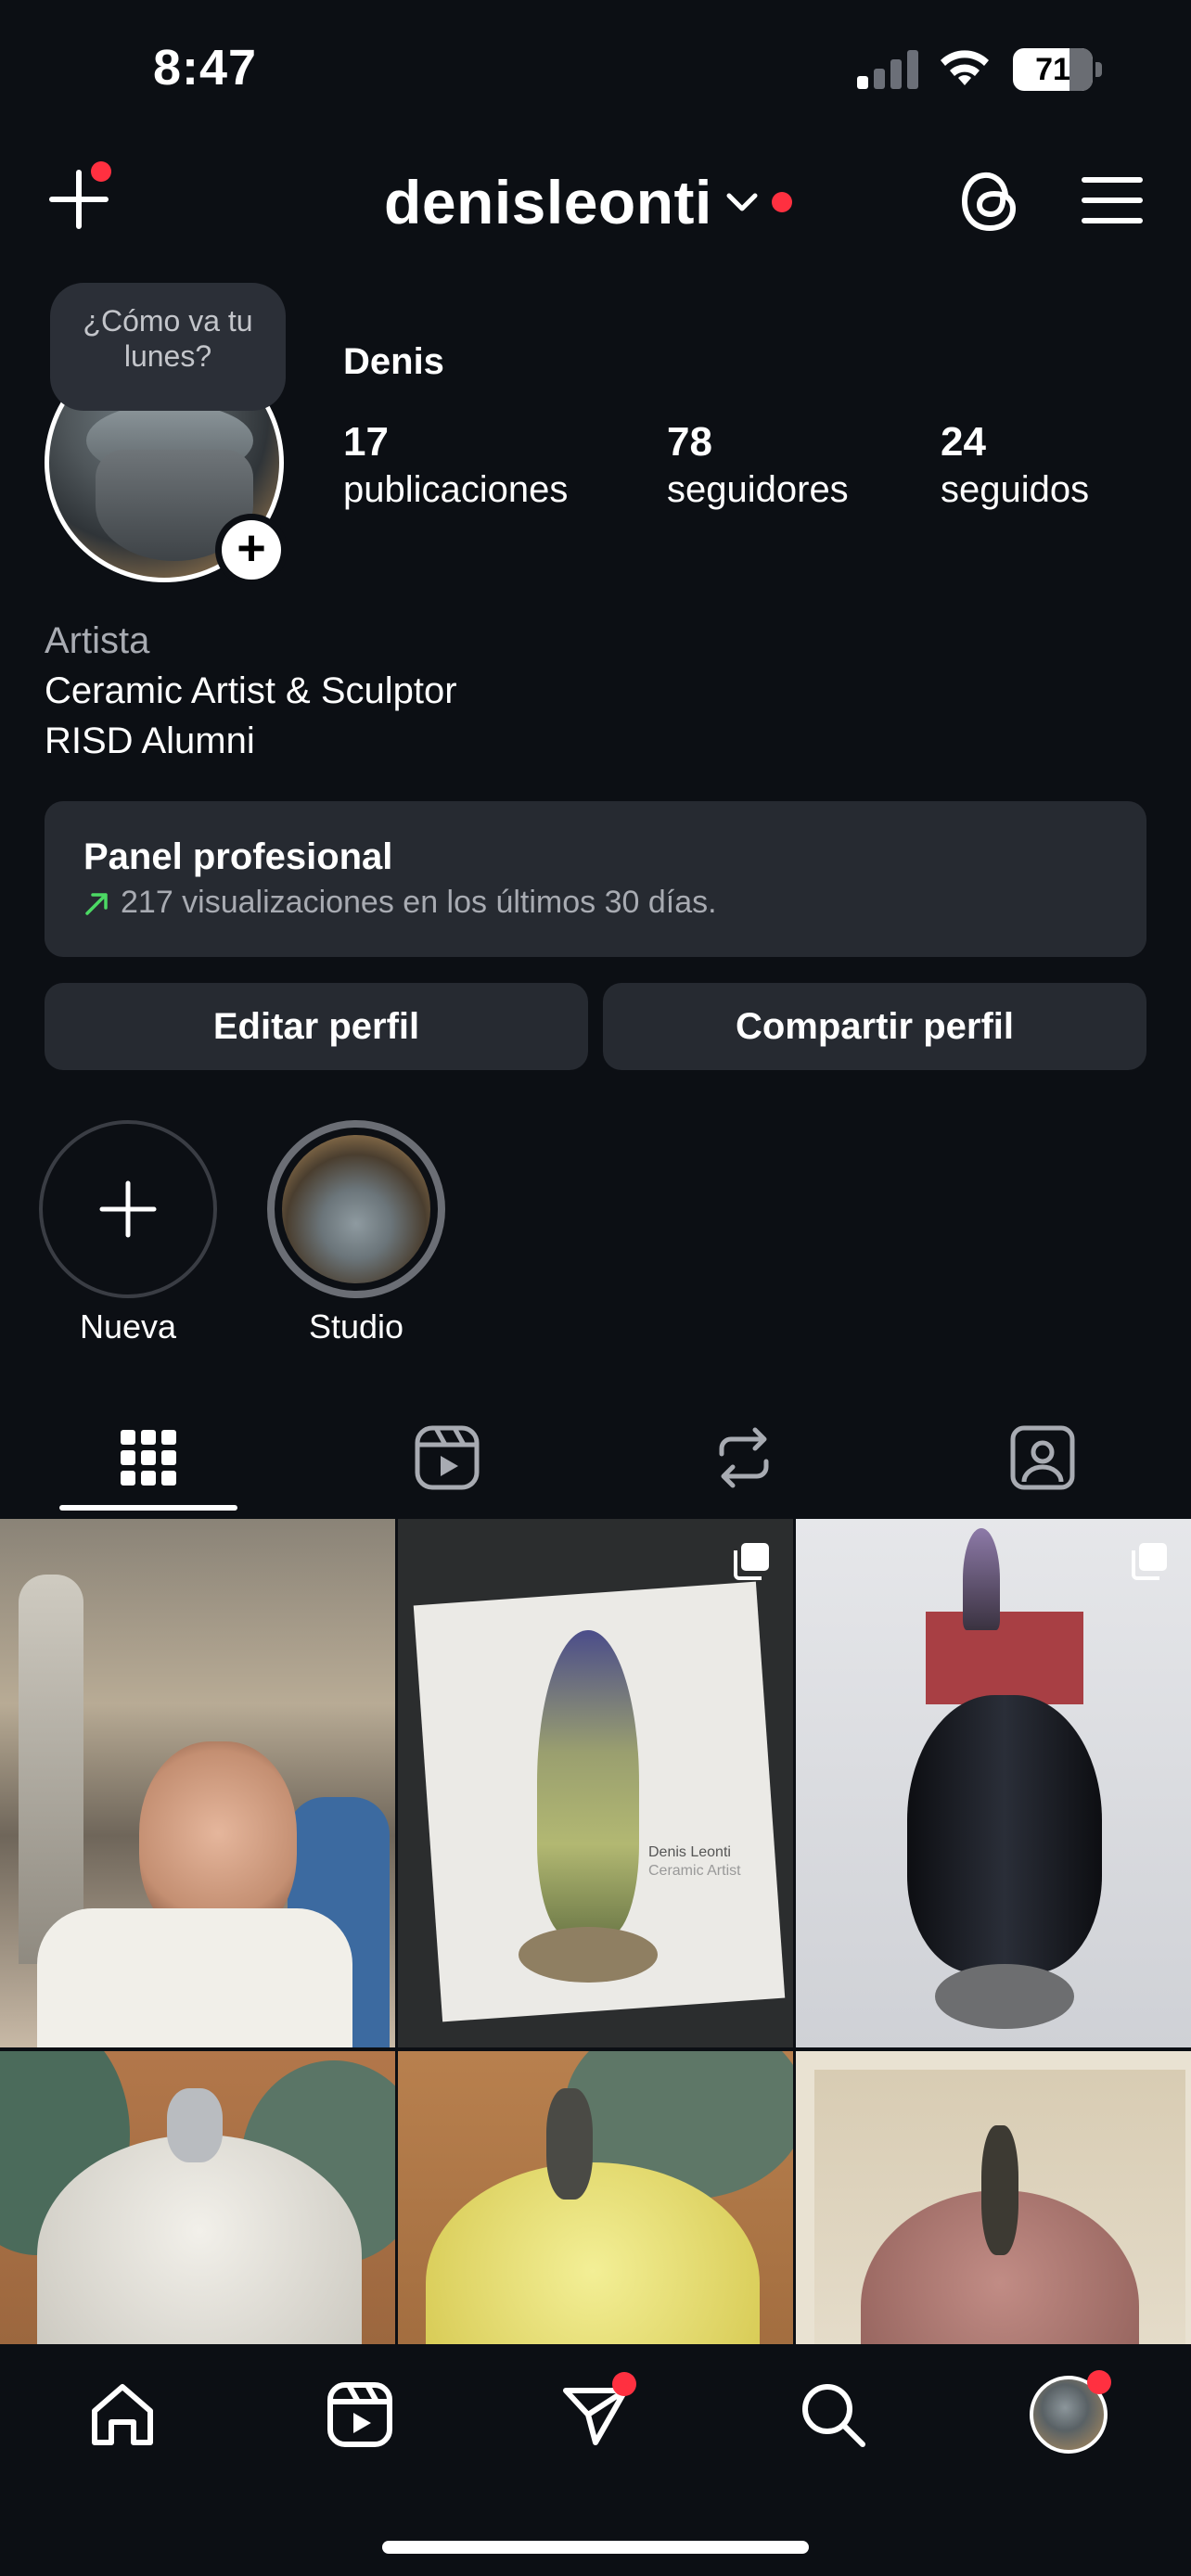 The height and width of the screenshot is (2576, 1191). Describe the element at coordinates (888, 68) in the screenshot. I see `cell-signal-icon` at that location.